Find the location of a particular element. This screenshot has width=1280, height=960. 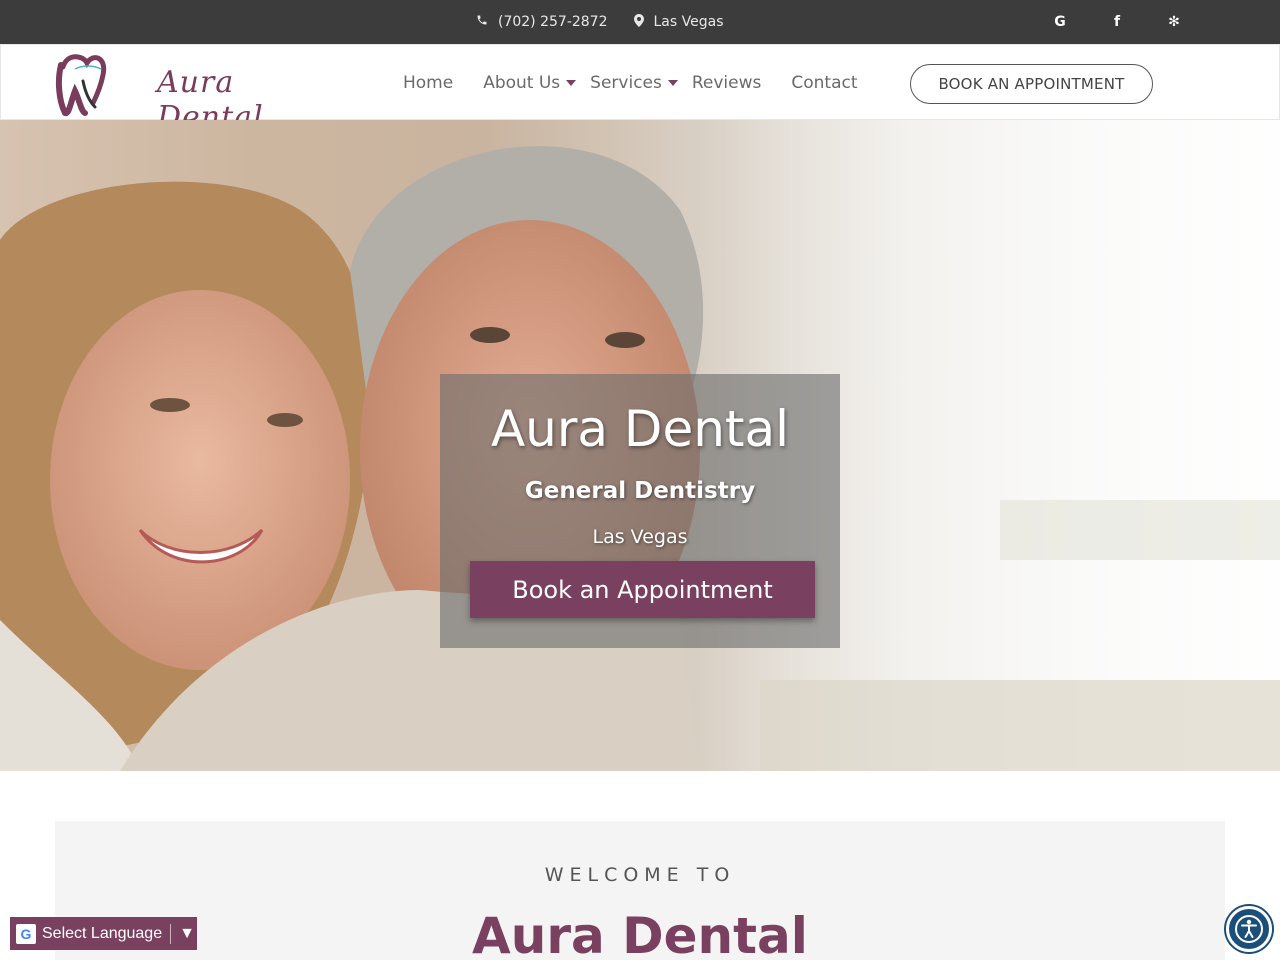

google-translate-icon: G is located at coordinates (26, 933).